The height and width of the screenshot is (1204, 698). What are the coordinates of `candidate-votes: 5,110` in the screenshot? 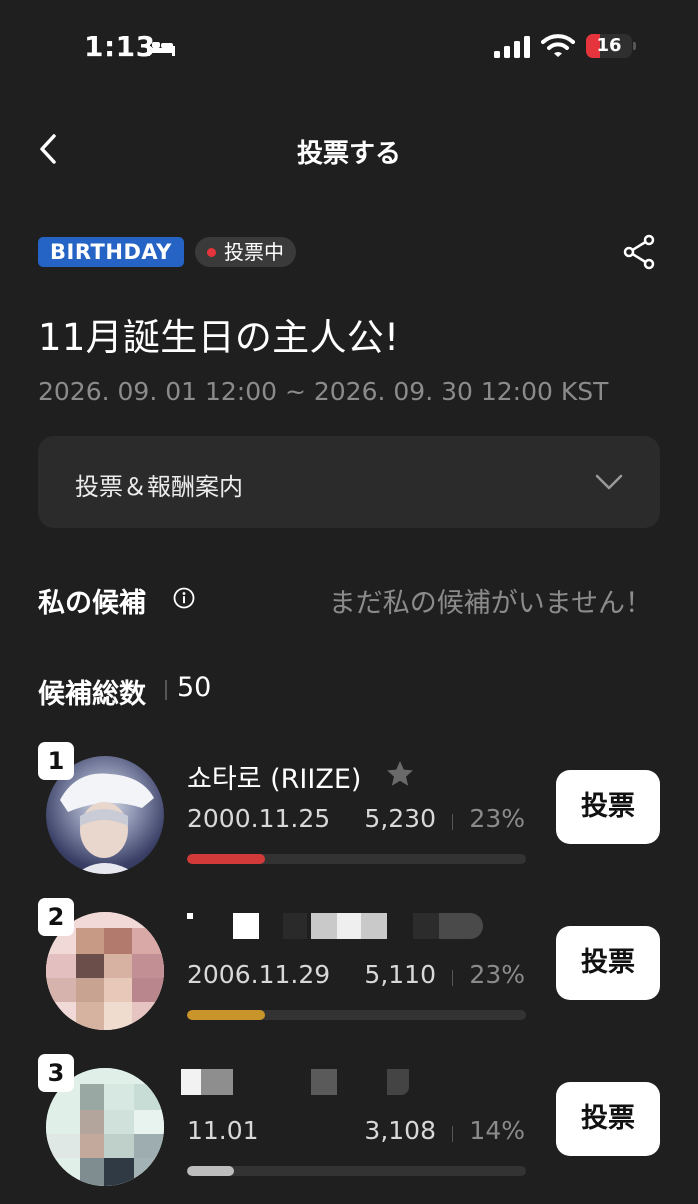 It's located at (400, 974).